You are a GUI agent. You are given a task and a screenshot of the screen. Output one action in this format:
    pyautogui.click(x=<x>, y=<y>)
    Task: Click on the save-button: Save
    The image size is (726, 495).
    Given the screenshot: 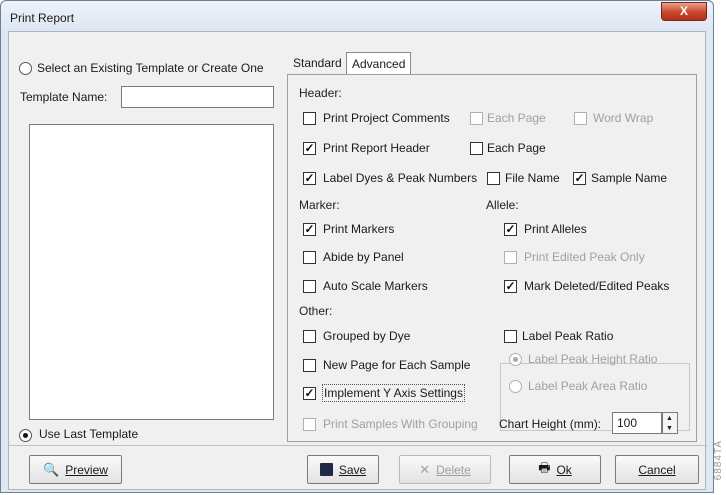 What is the action you would take?
    pyautogui.click(x=343, y=469)
    